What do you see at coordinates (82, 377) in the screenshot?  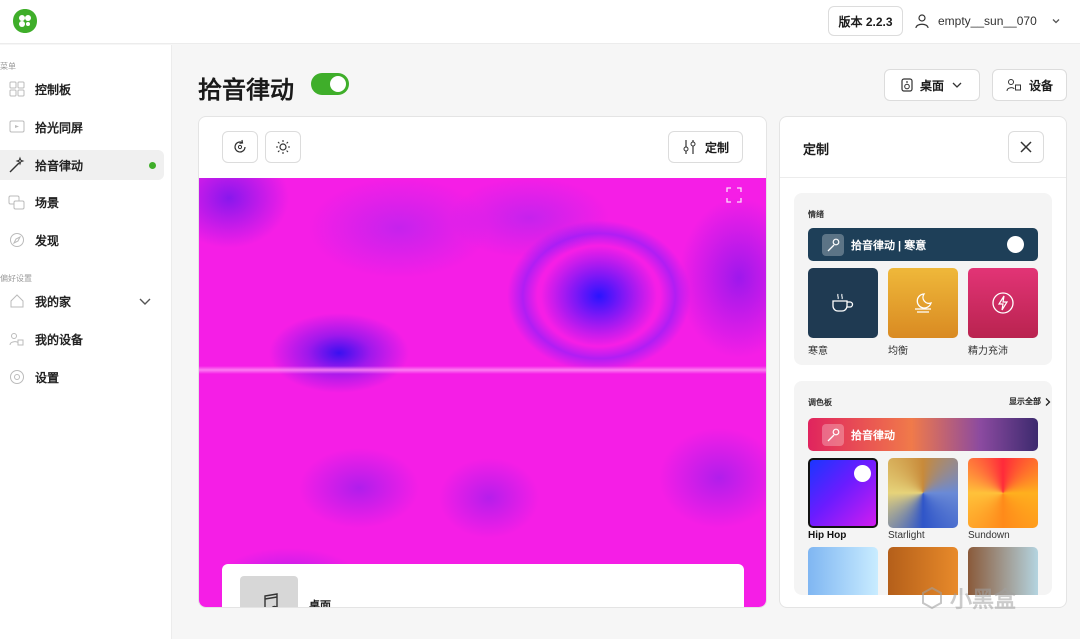 I see `sidebar-item-settings: 设置` at bounding box center [82, 377].